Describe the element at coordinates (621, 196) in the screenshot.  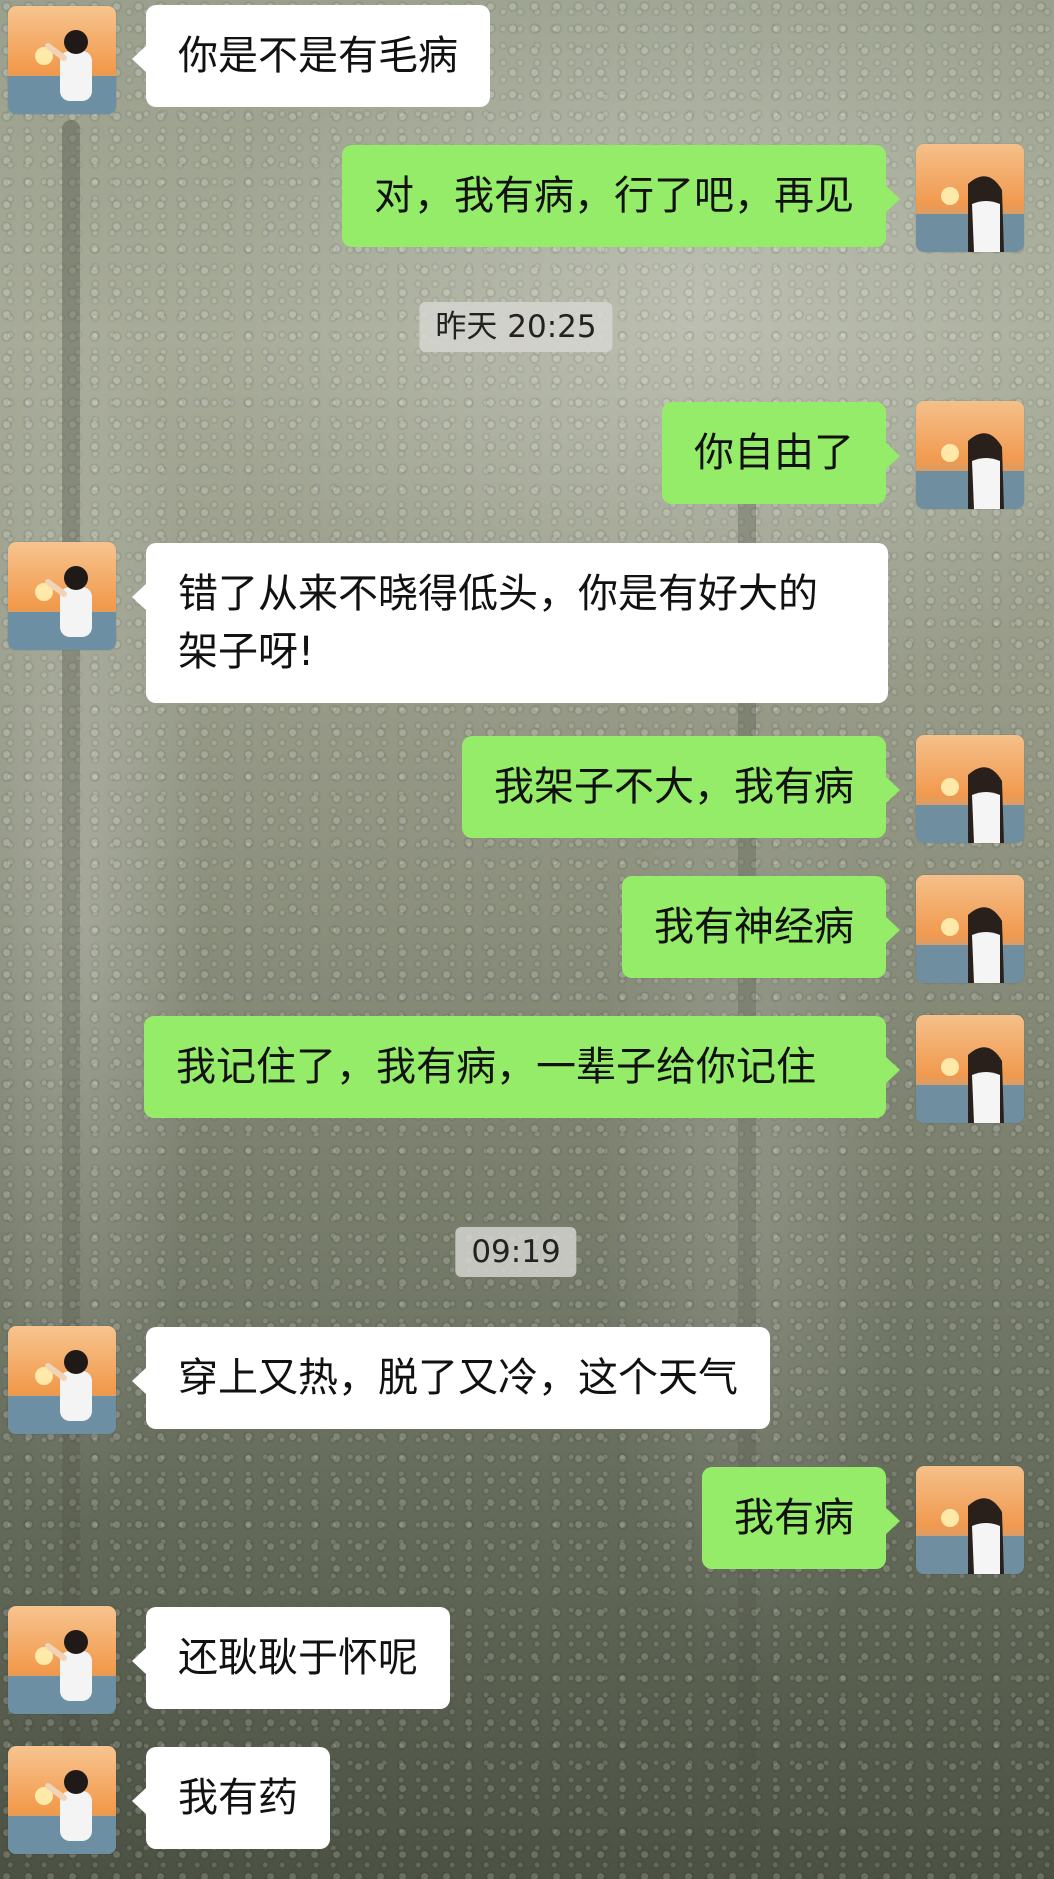
I see `message-bubble-outgoing: 对，我有病，行了吧，再见` at that location.